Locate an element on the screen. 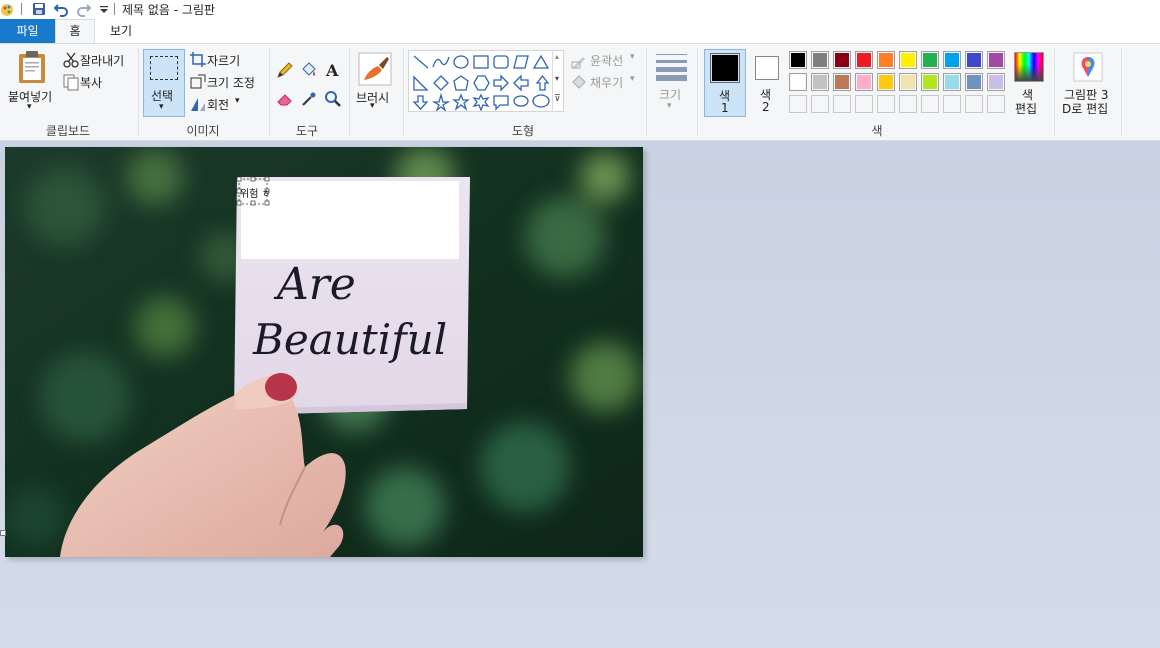 This screenshot has height=648, width=1160. brush-icon is located at coordinates (375, 69).